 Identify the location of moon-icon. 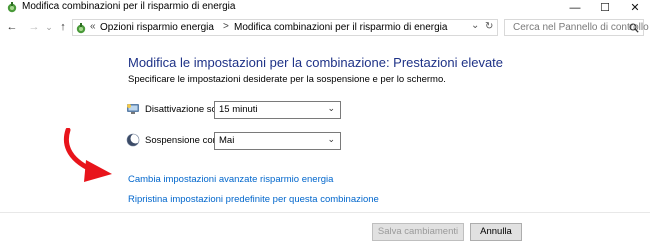
(133, 140).